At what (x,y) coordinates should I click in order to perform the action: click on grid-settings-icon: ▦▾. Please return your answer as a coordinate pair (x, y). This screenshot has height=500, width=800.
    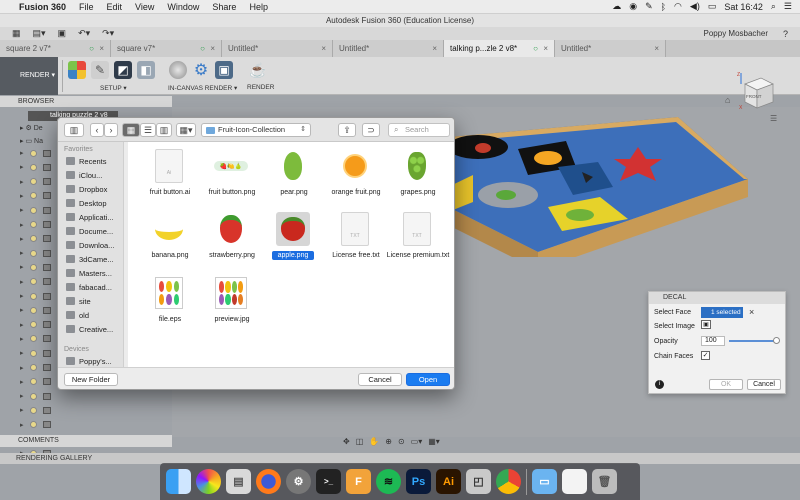
    Looking at the image, I should click on (434, 442).